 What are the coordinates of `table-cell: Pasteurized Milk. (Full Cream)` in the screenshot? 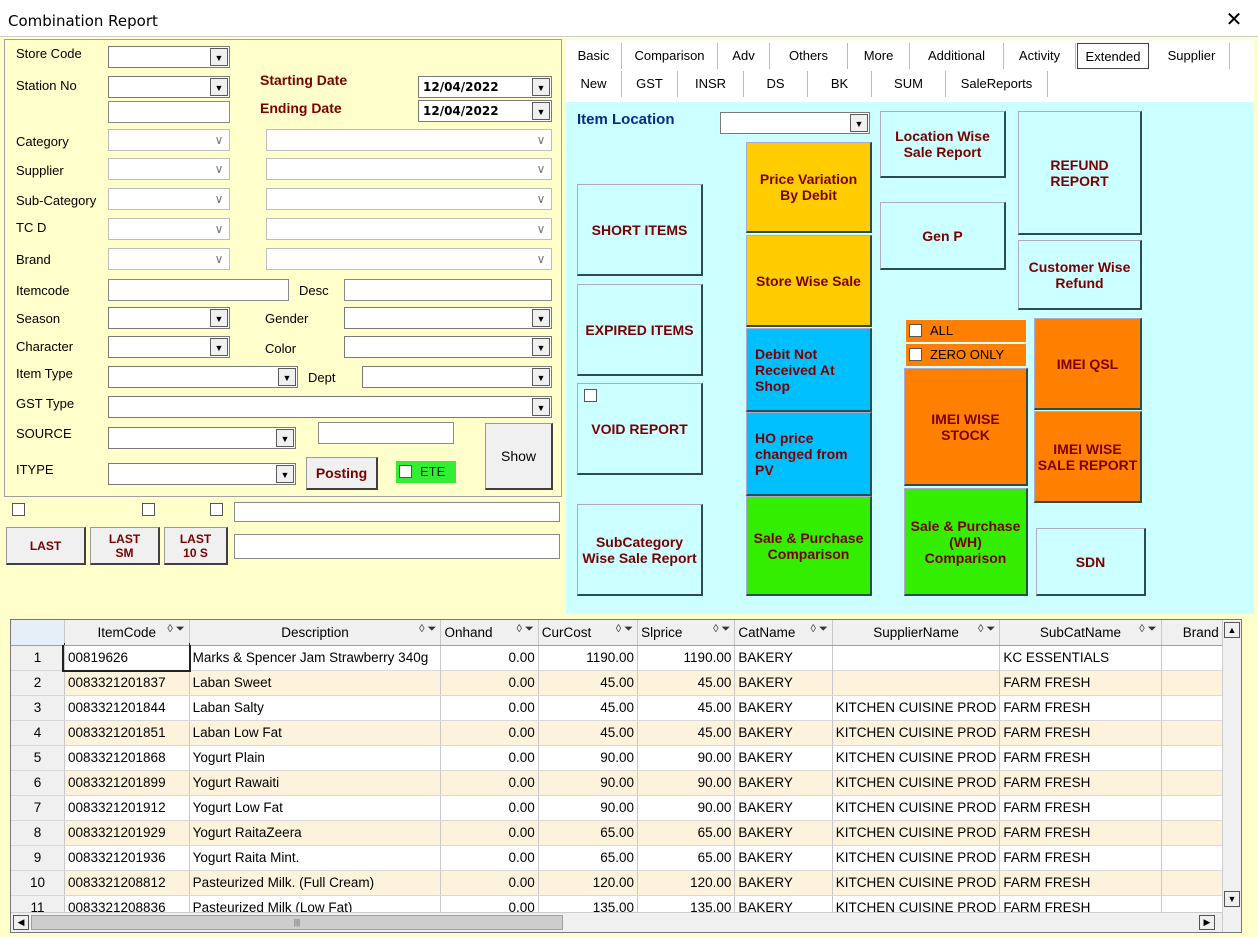 It's located at (315, 883).